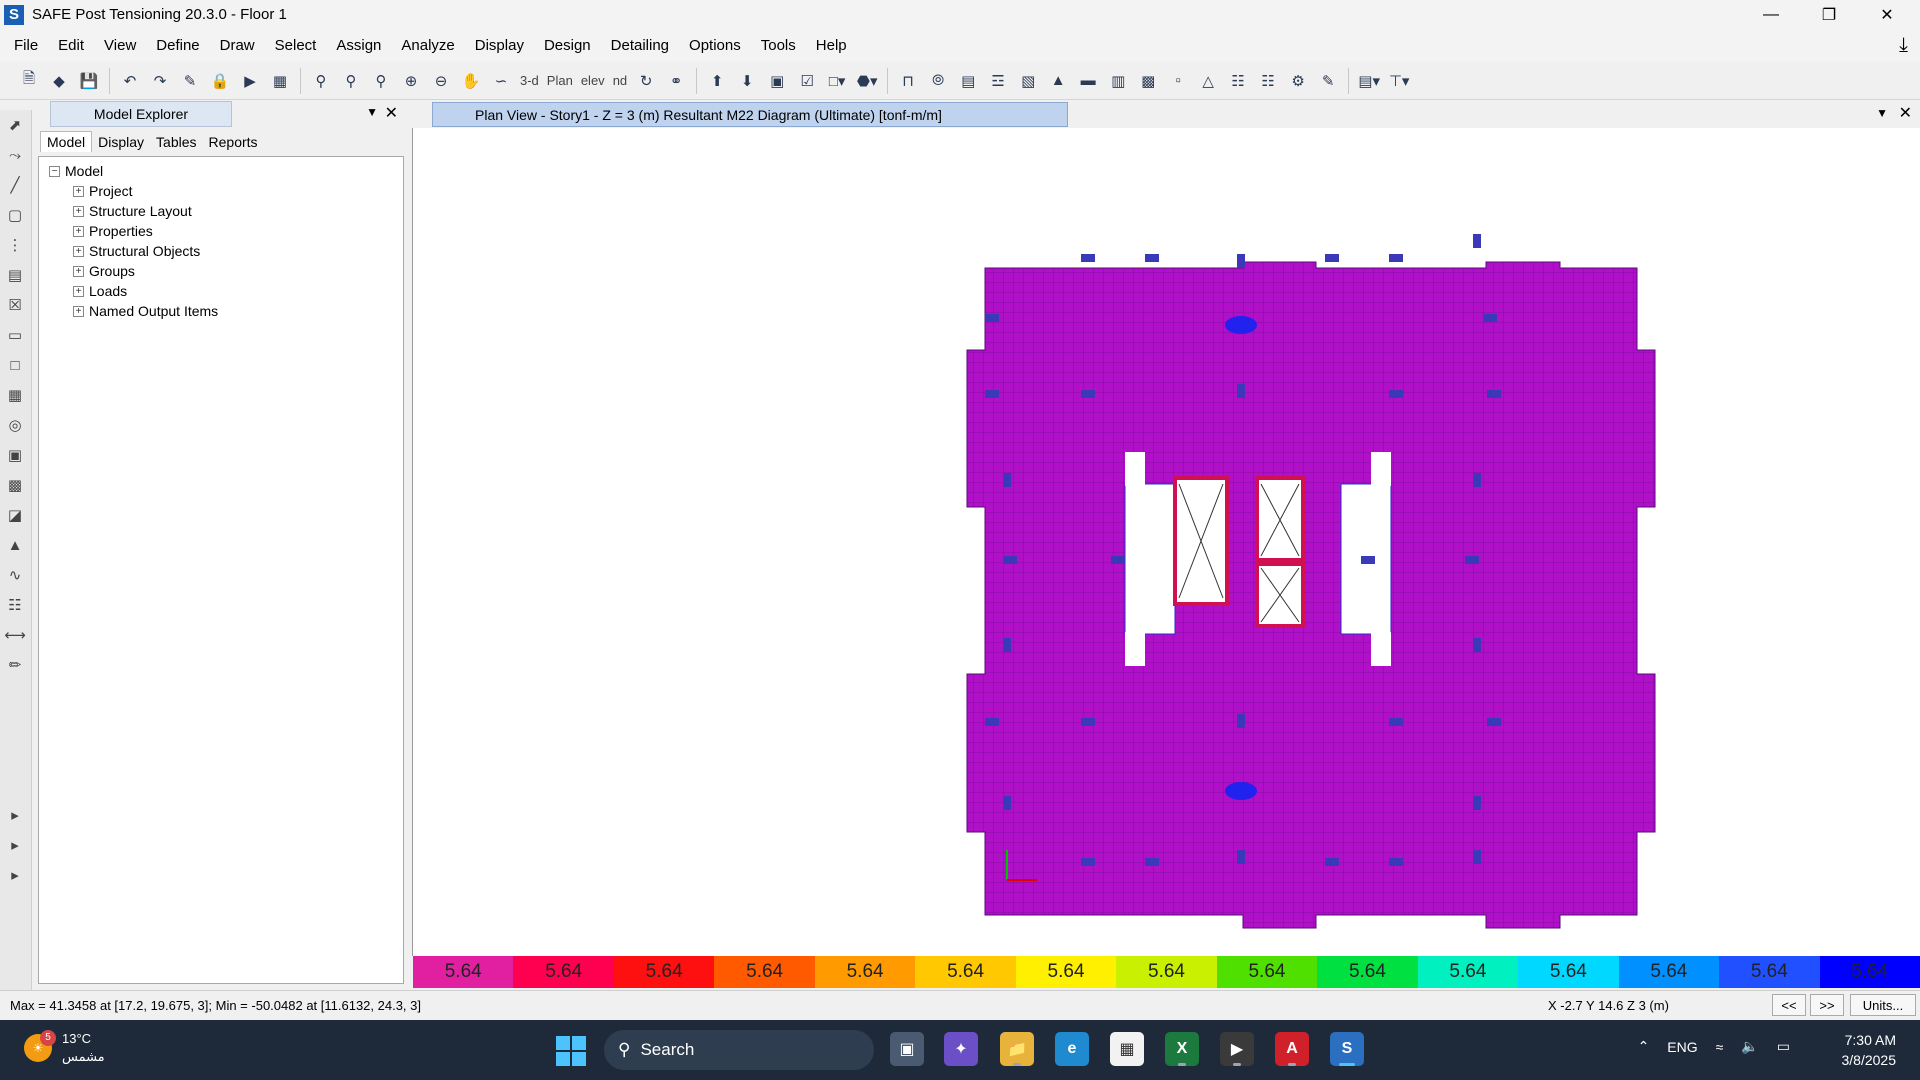 This screenshot has height=1080, width=1920. I want to click on speaker-icon: 🔈, so click(1749, 1046).